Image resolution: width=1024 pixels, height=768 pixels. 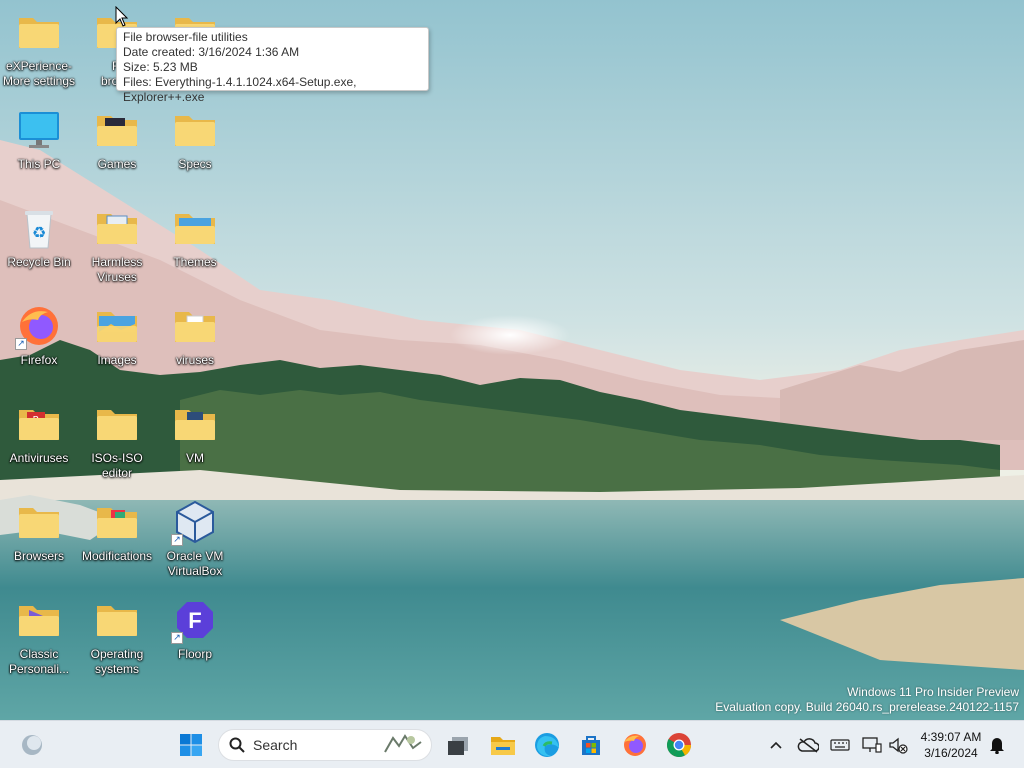 I want to click on desktop-icon-viruses: viruses, so click(x=195, y=335).